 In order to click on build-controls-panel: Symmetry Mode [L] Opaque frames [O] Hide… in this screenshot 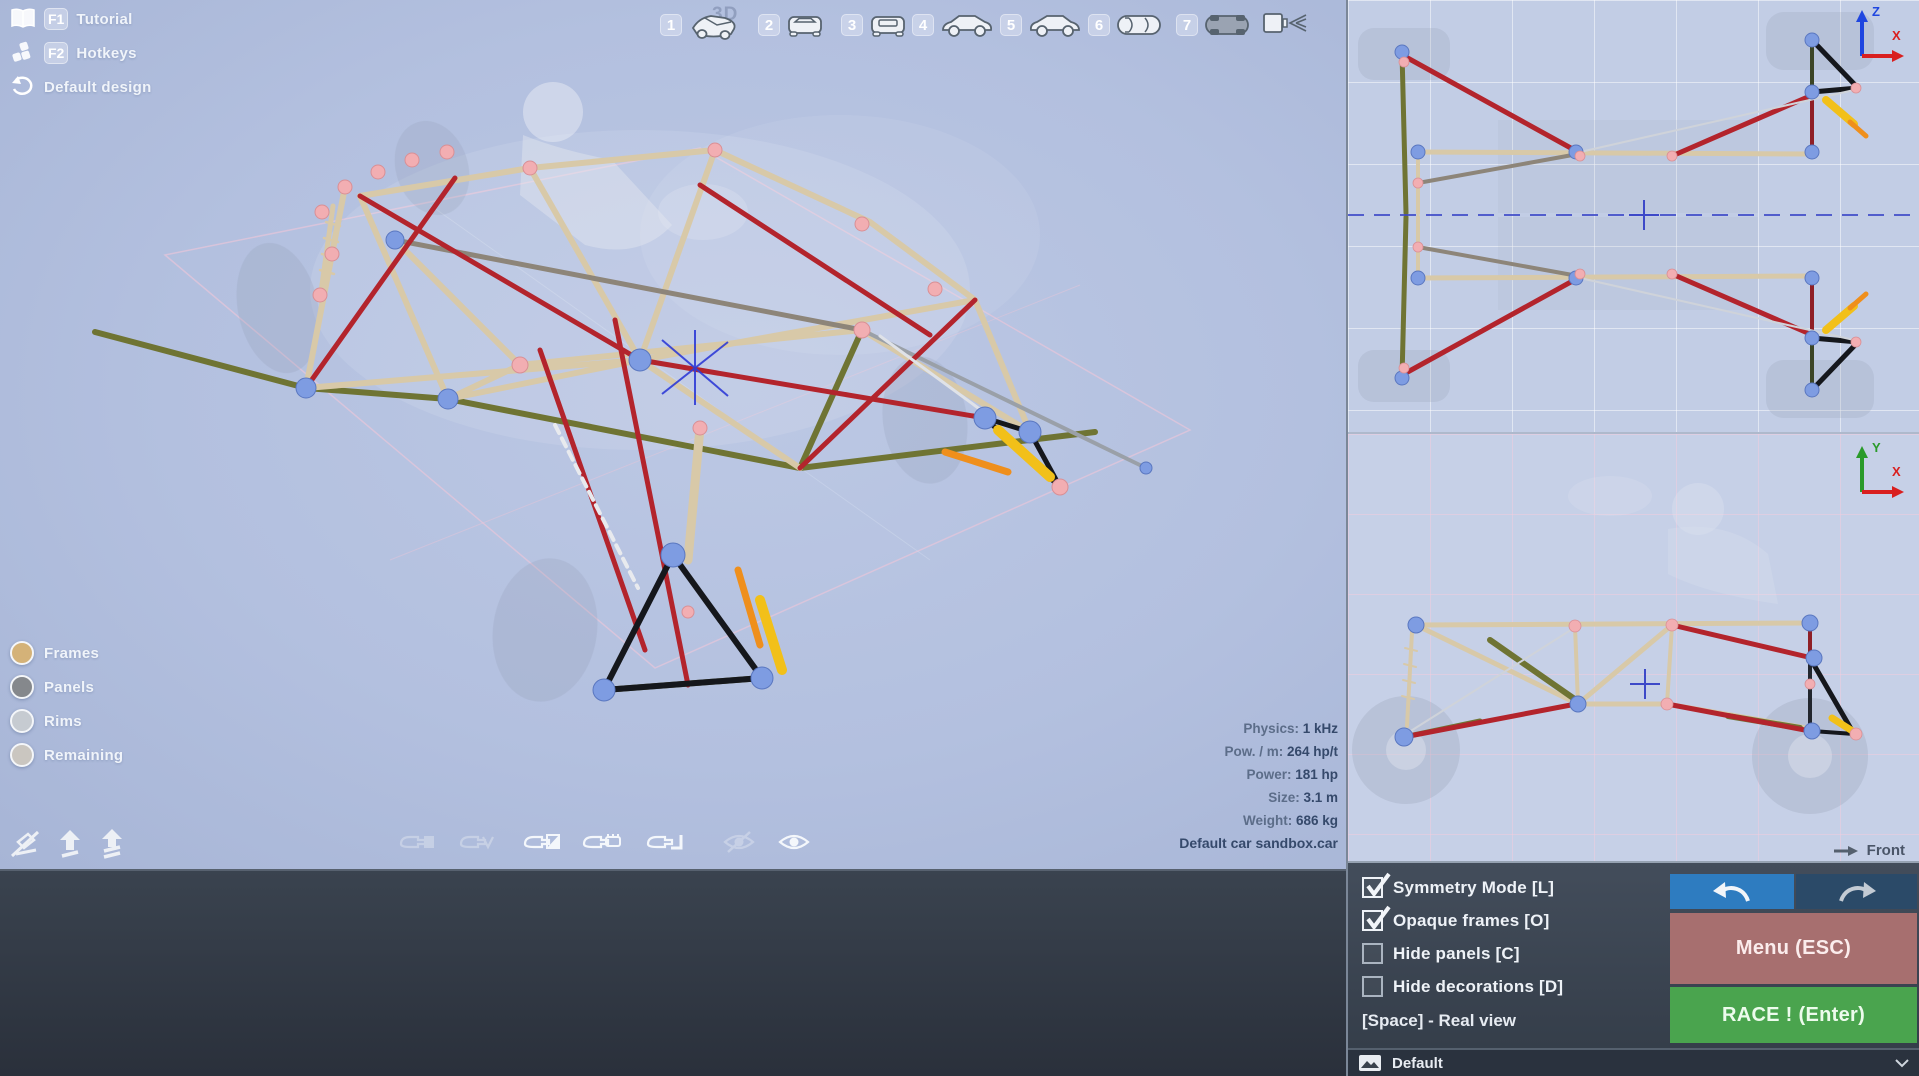, I will do `click(1633, 954)`.